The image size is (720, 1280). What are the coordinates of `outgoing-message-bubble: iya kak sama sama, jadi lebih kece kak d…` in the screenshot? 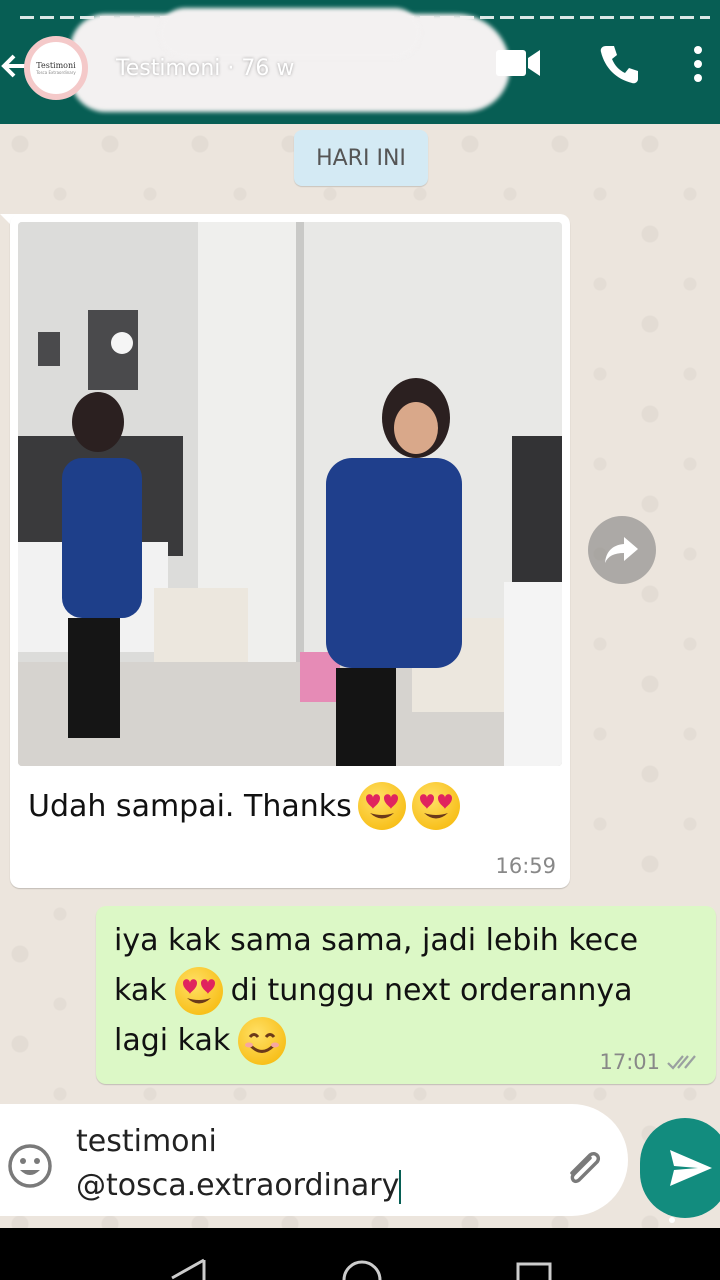 It's located at (406, 995).